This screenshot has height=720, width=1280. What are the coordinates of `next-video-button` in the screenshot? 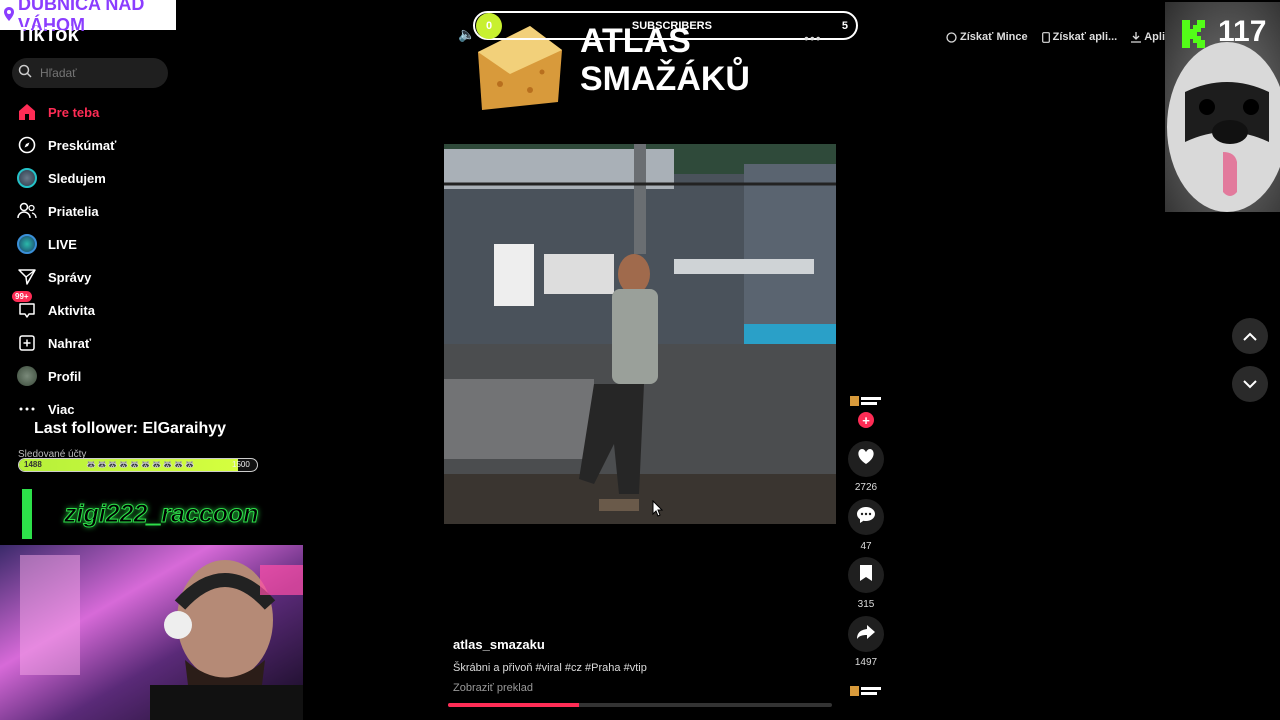 It's located at (1250, 384).